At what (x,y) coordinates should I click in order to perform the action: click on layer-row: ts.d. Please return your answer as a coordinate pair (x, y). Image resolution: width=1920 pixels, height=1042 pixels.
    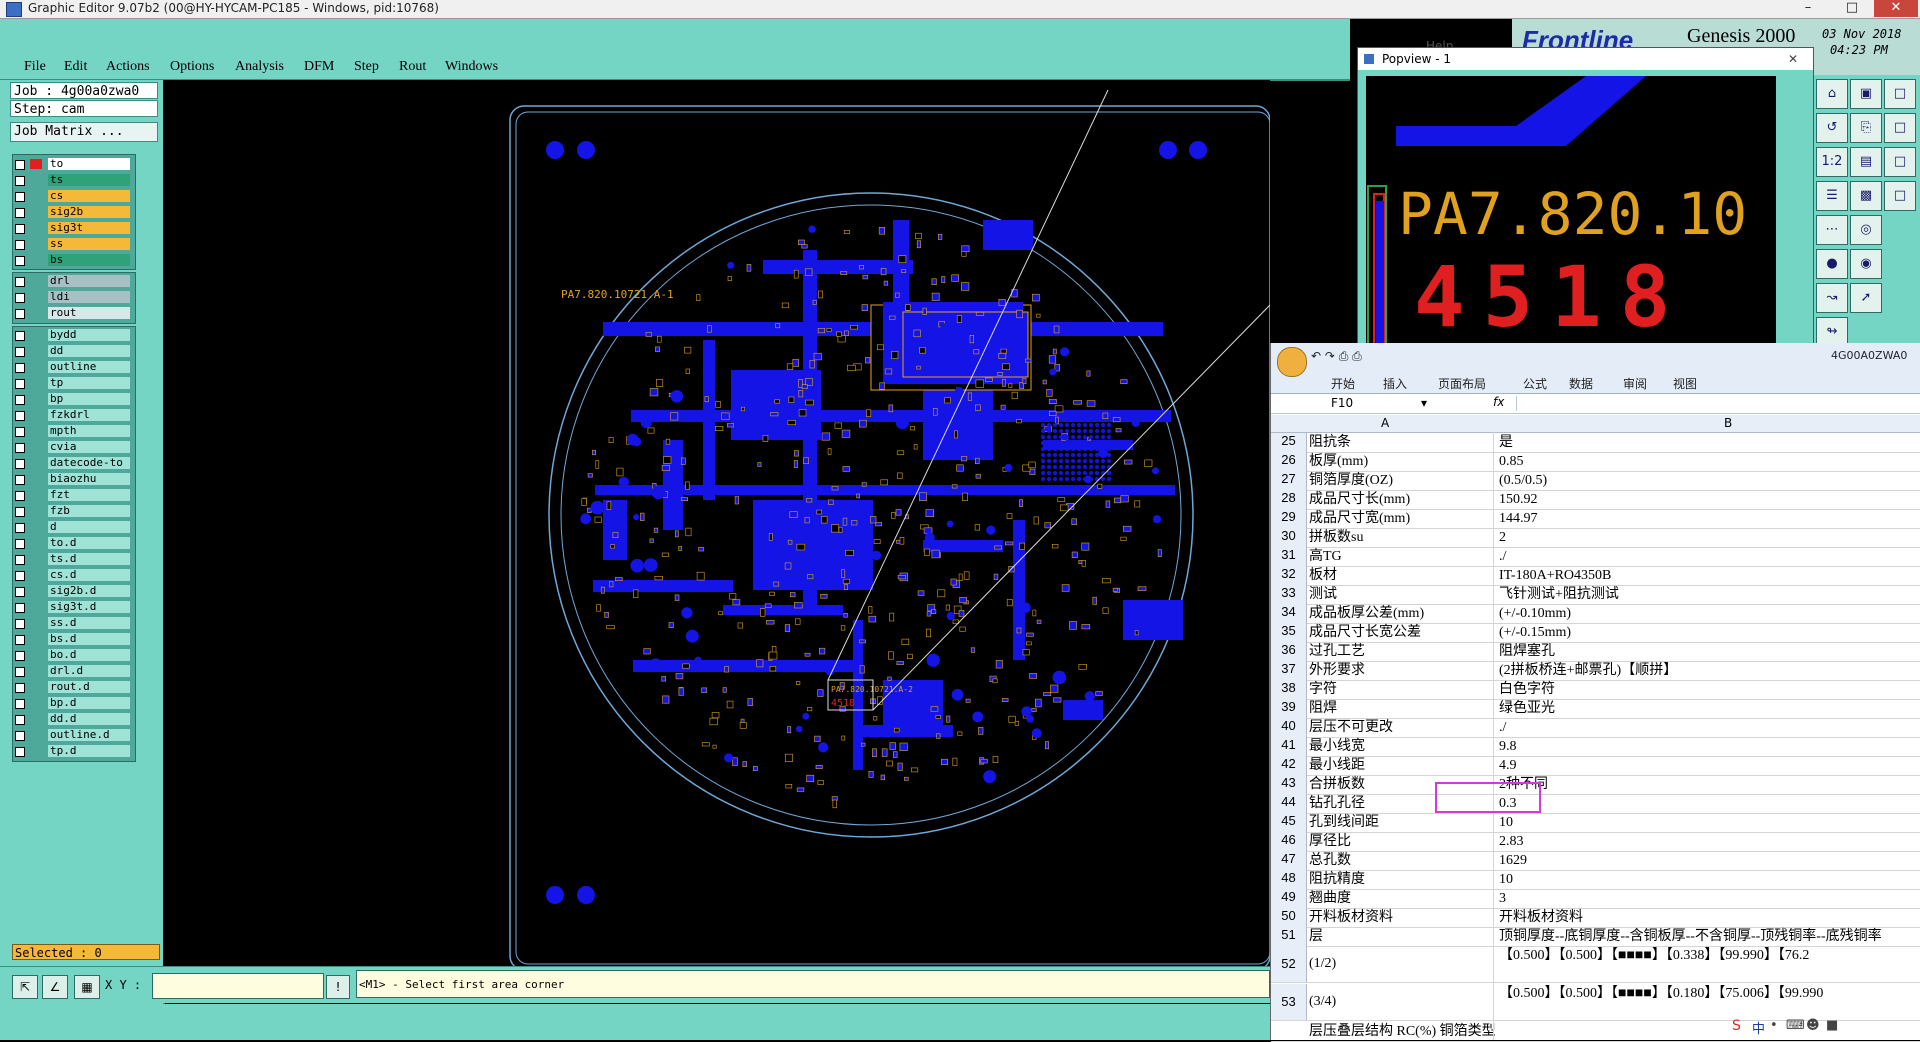
    Looking at the image, I should click on (72, 559).